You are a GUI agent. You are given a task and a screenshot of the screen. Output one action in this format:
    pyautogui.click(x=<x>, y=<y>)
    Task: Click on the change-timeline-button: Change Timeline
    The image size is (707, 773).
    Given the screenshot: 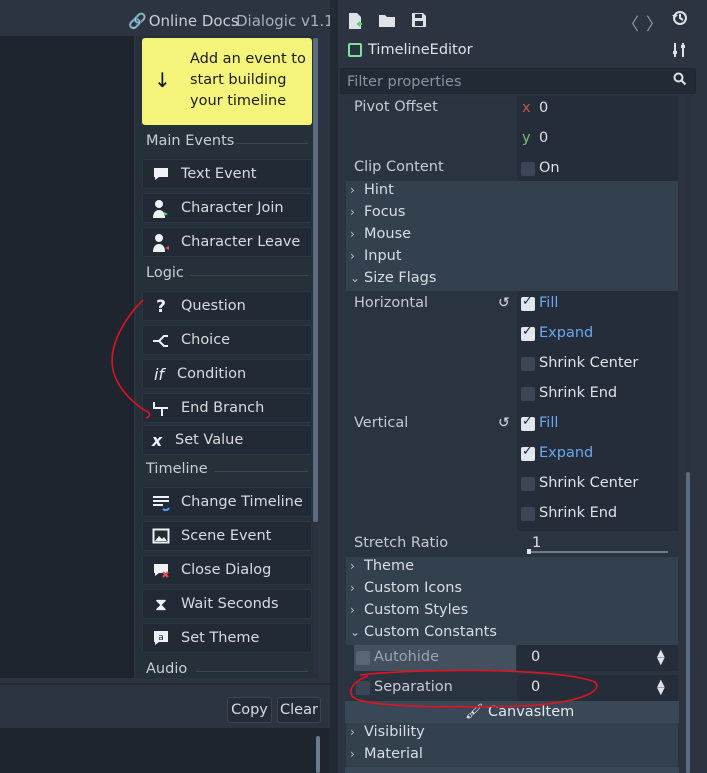 What is the action you would take?
    pyautogui.click(x=227, y=502)
    